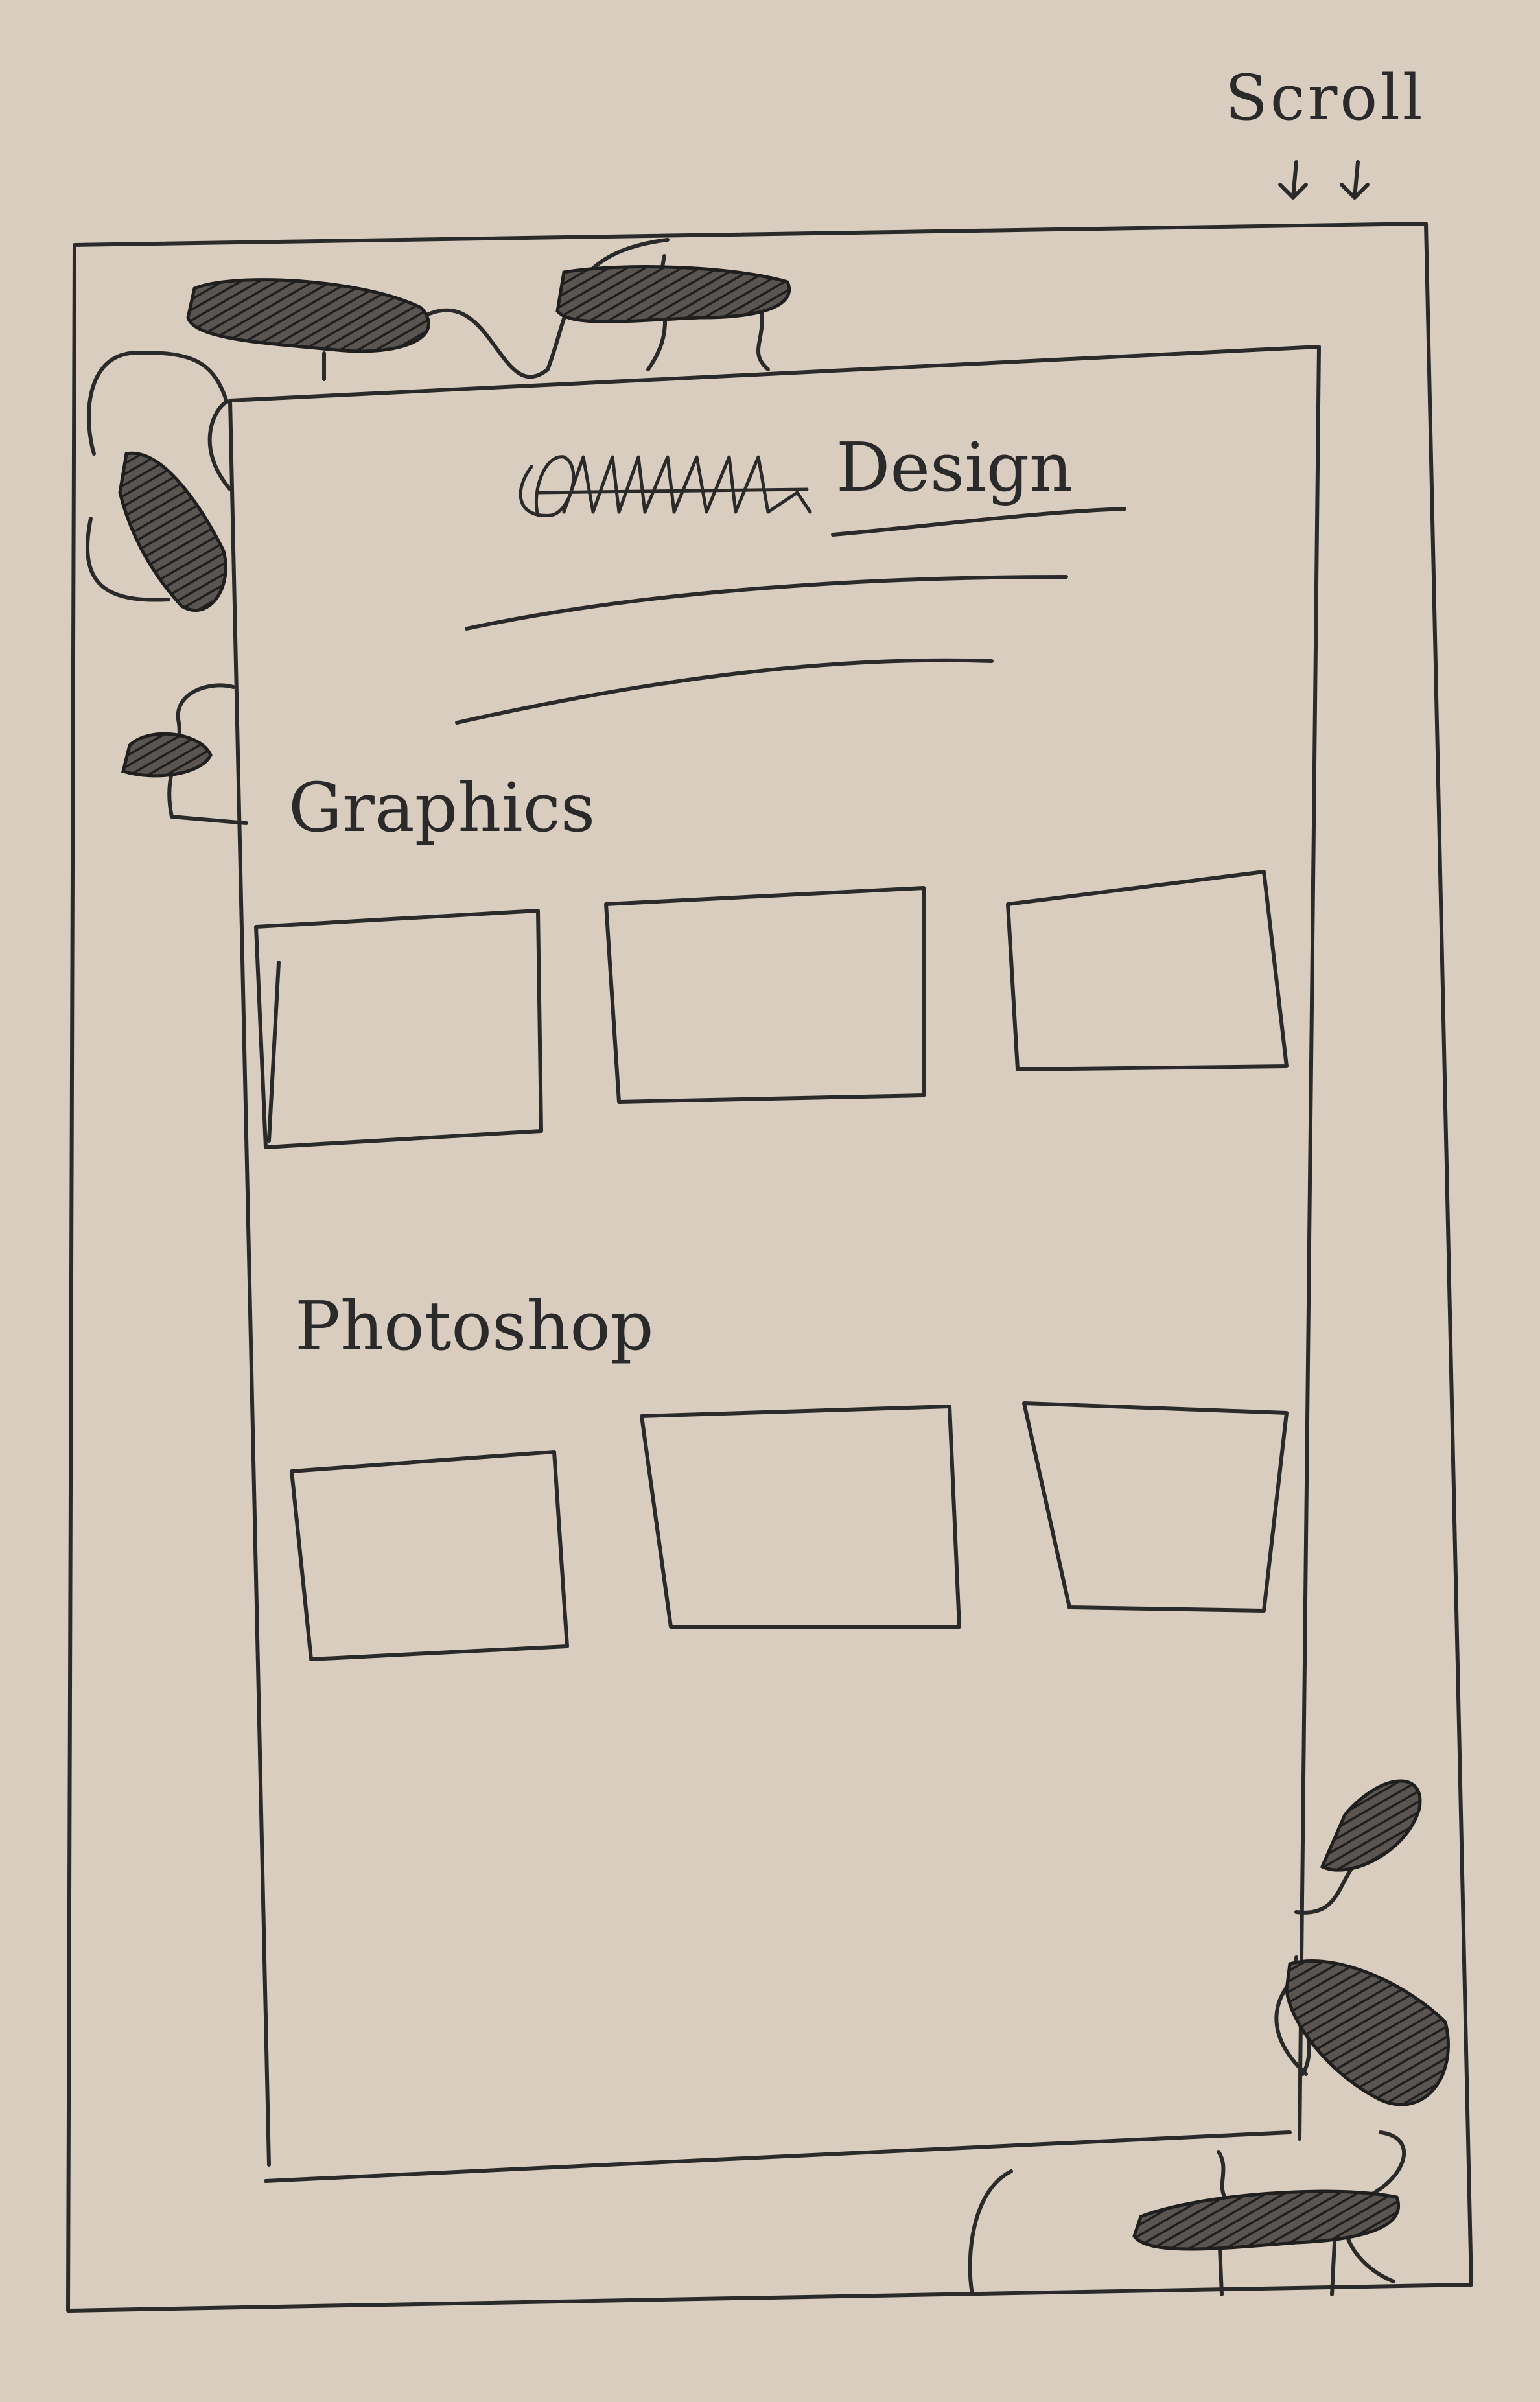  I want to click on graphics-thumbnails, so click(771, 1009).